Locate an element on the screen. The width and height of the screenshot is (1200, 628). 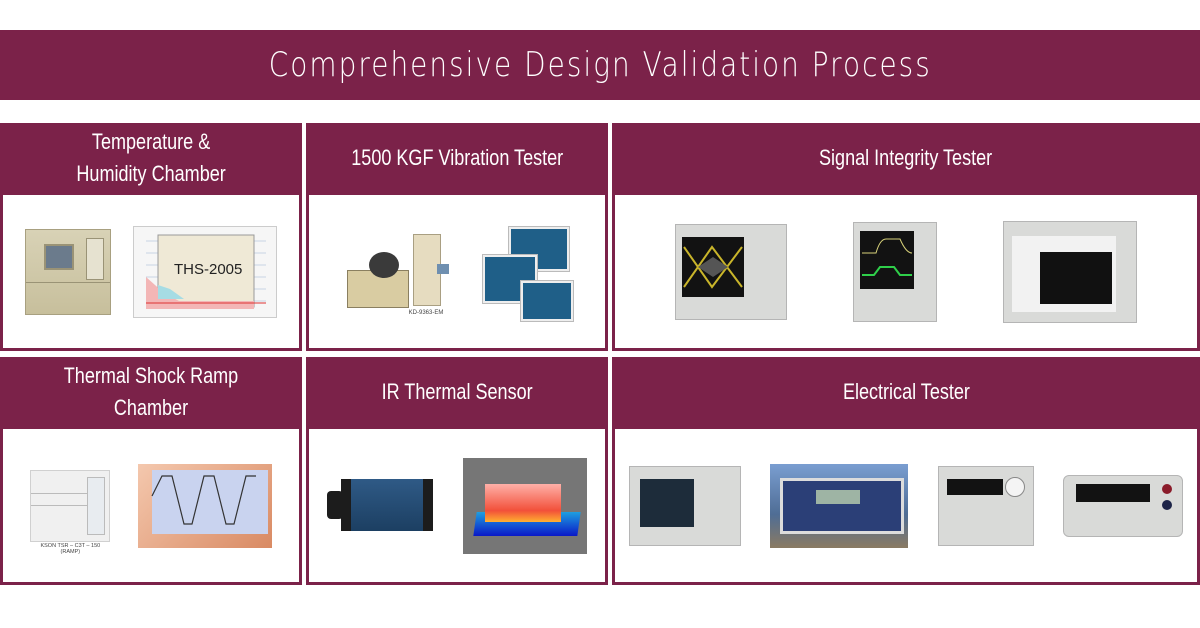
temperature-cycle-chart is located at coordinates (204, 505).